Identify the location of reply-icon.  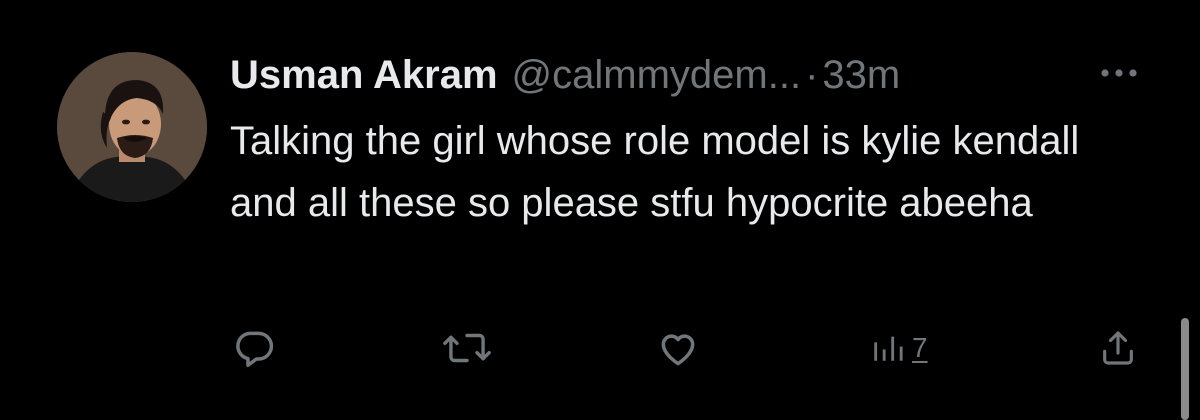
(255, 349).